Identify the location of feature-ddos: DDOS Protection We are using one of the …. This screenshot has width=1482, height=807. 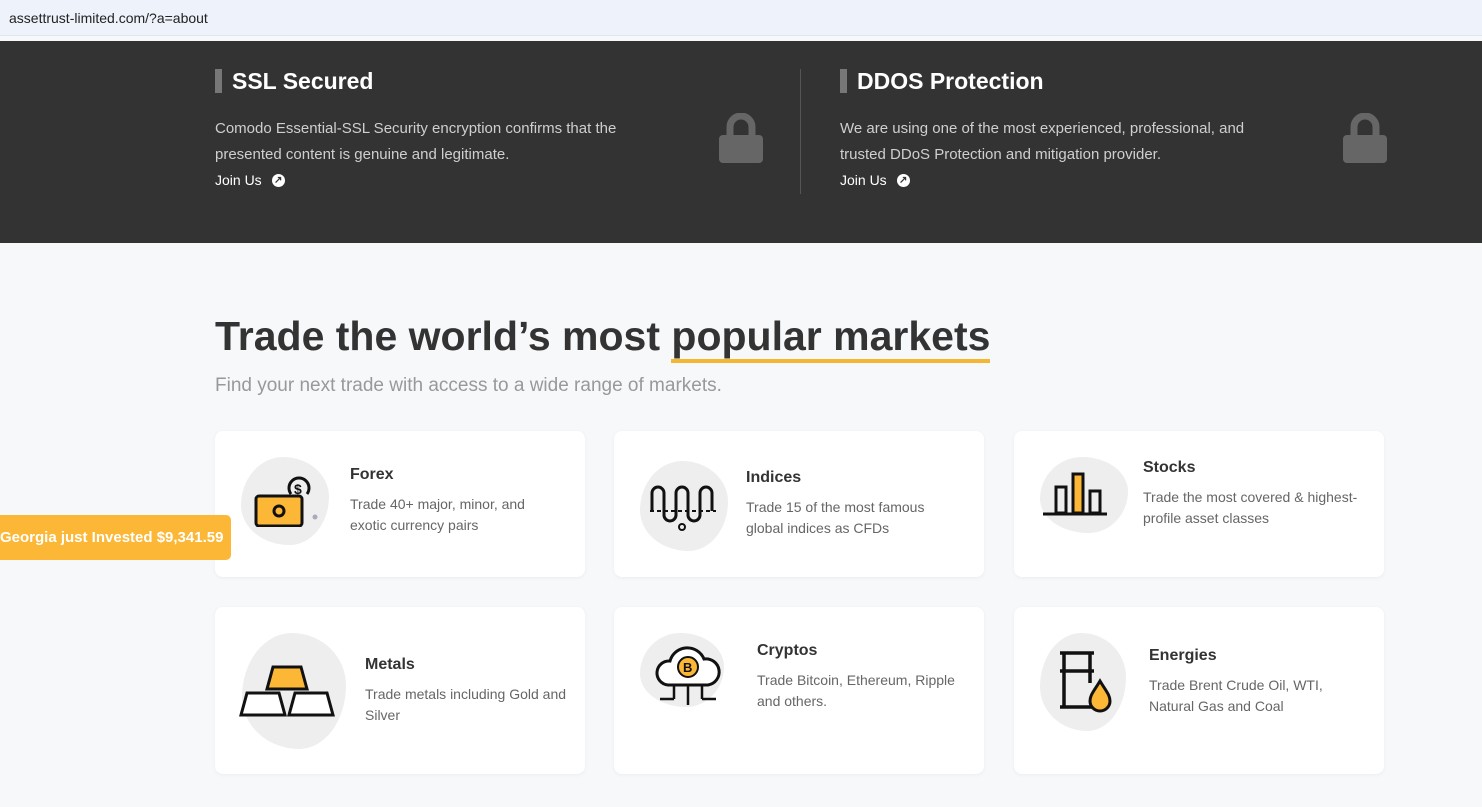
(1120, 128).